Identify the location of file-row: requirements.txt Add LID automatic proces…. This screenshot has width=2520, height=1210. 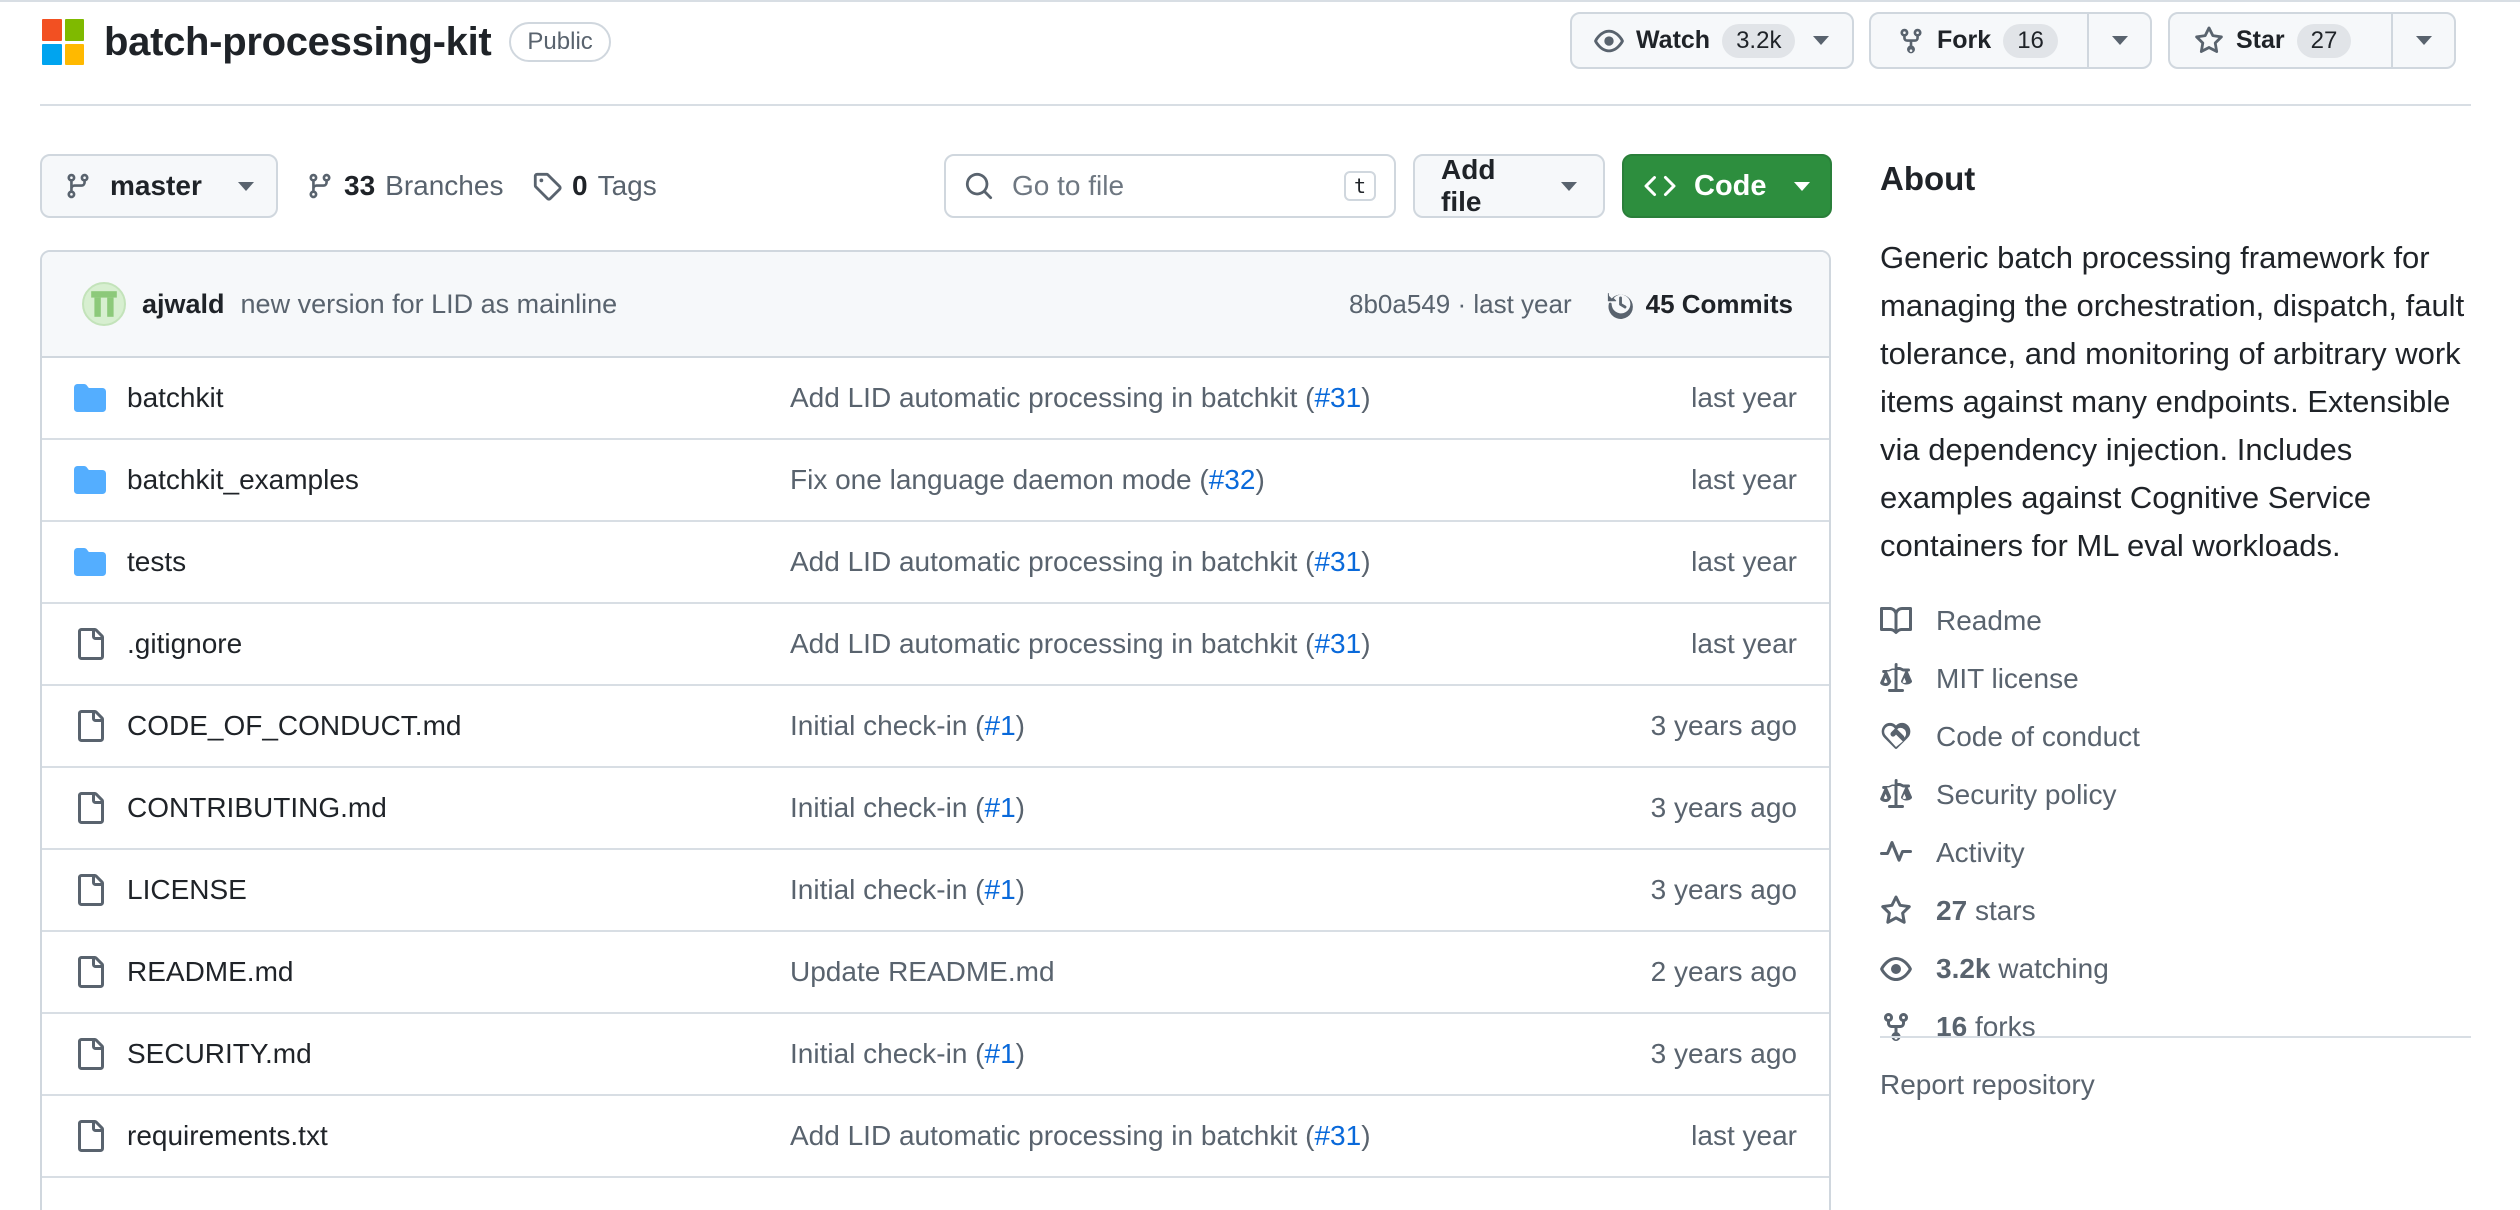
(935, 1137).